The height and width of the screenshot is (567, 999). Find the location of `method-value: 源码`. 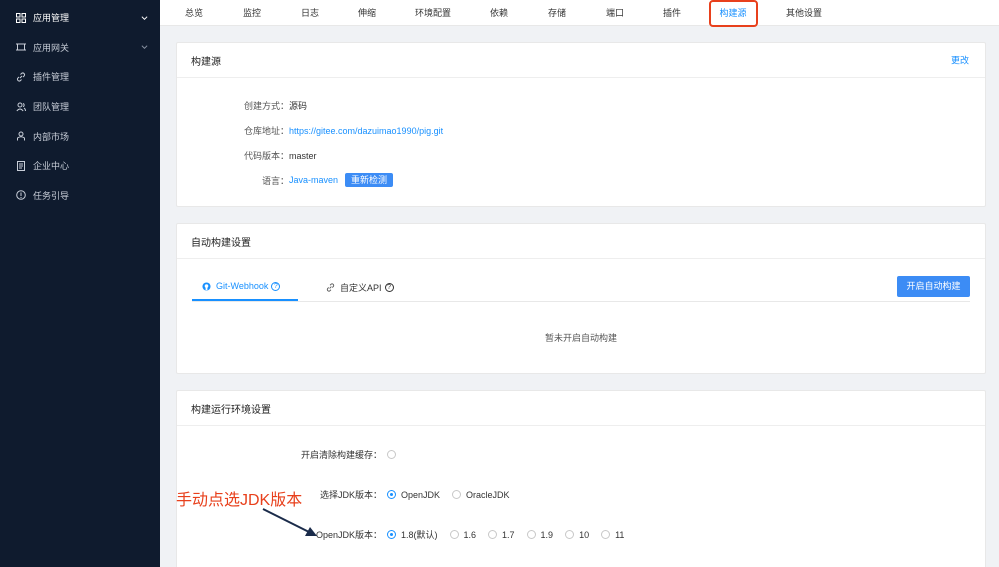

method-value: 源码 is located at coordinates (298, 106).